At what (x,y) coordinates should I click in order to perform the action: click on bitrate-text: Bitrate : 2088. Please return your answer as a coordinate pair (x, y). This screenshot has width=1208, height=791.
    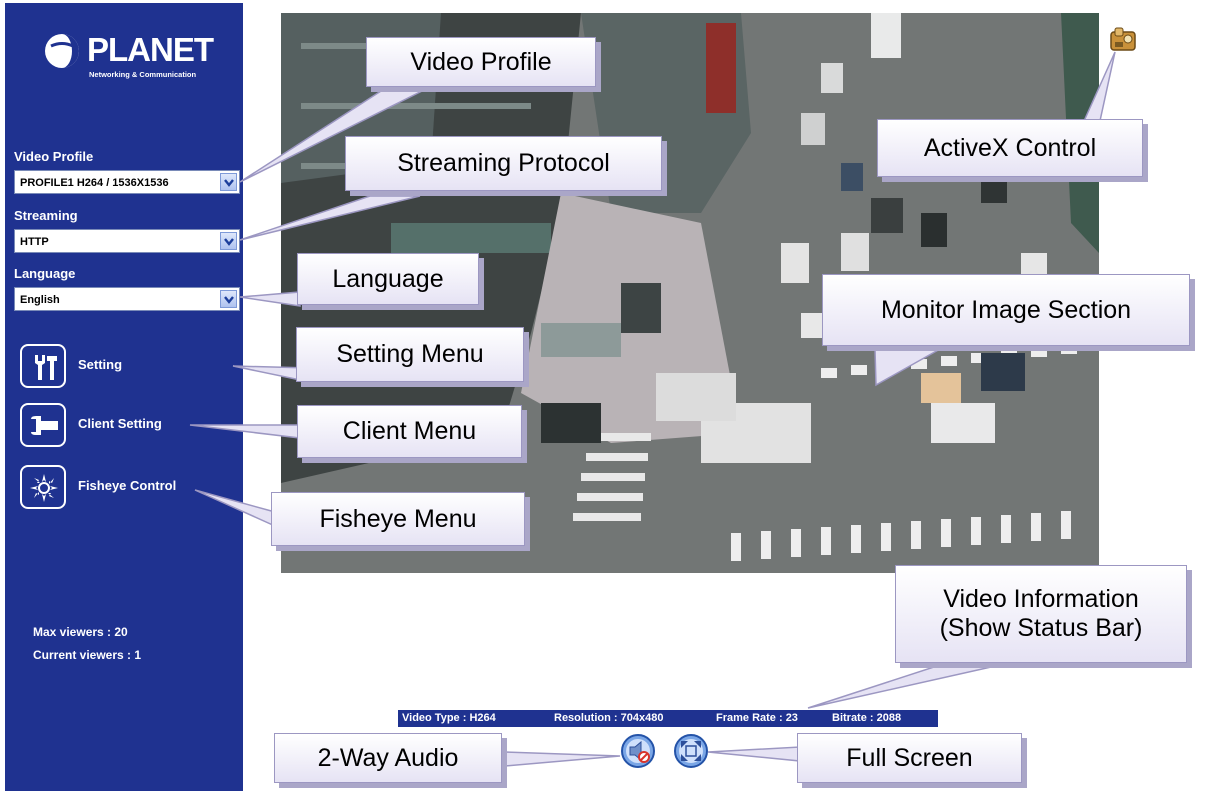
    Looking at the image, I should click on (867, 718).